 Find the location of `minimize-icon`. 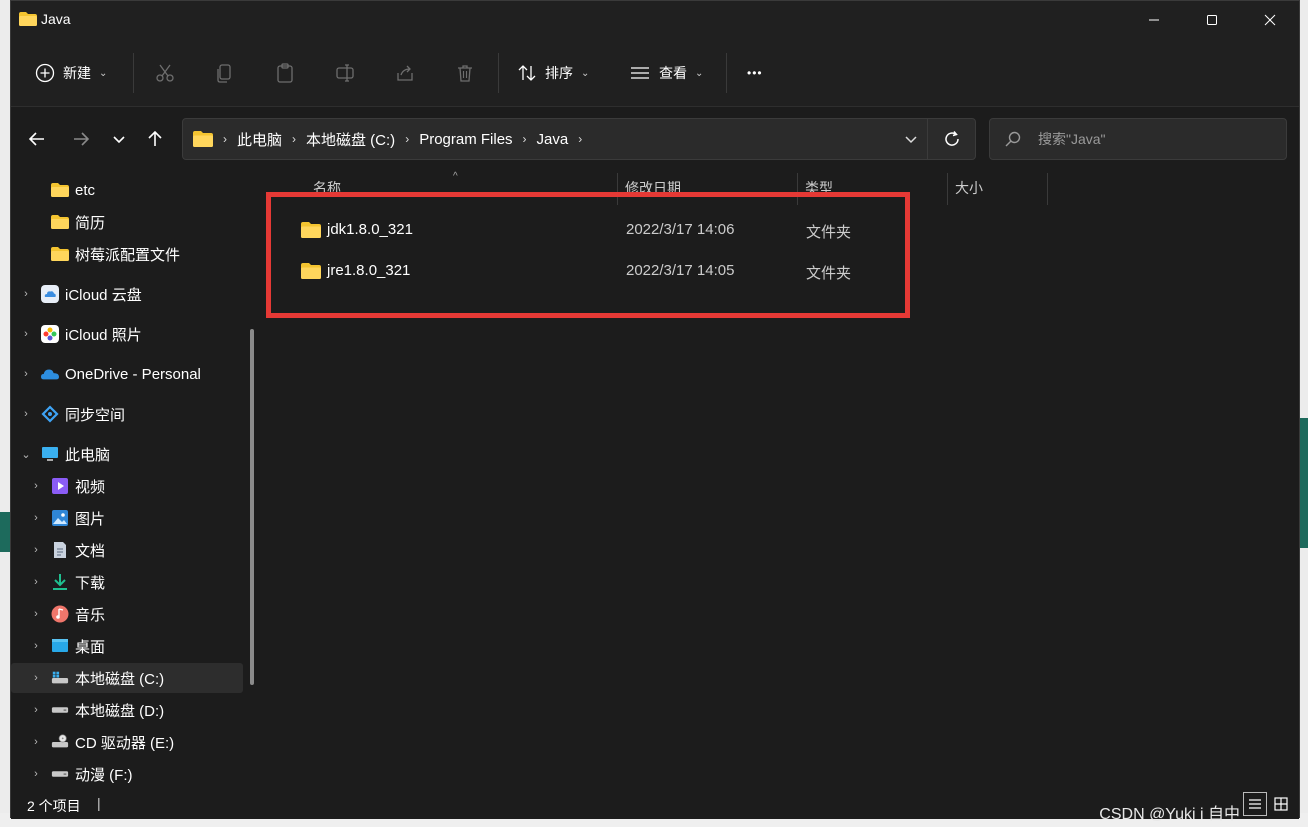

minimize-icon is located at coordinates (1154, 20).